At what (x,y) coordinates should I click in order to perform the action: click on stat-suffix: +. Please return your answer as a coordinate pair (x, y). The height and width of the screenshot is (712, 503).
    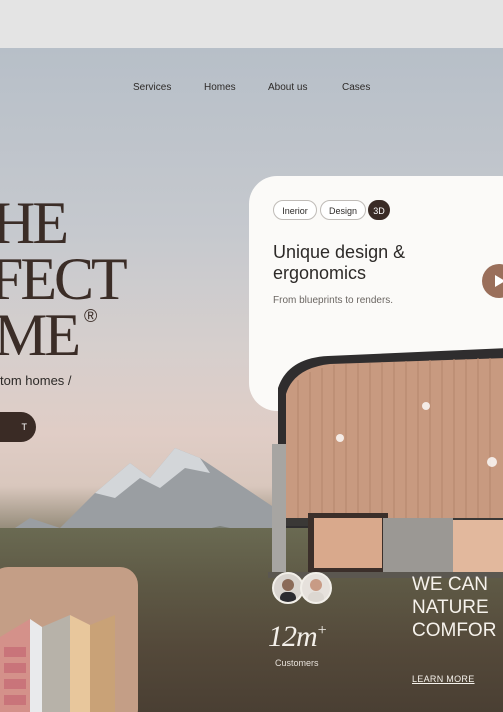
    Looking at the image, I should click on (322, 630).